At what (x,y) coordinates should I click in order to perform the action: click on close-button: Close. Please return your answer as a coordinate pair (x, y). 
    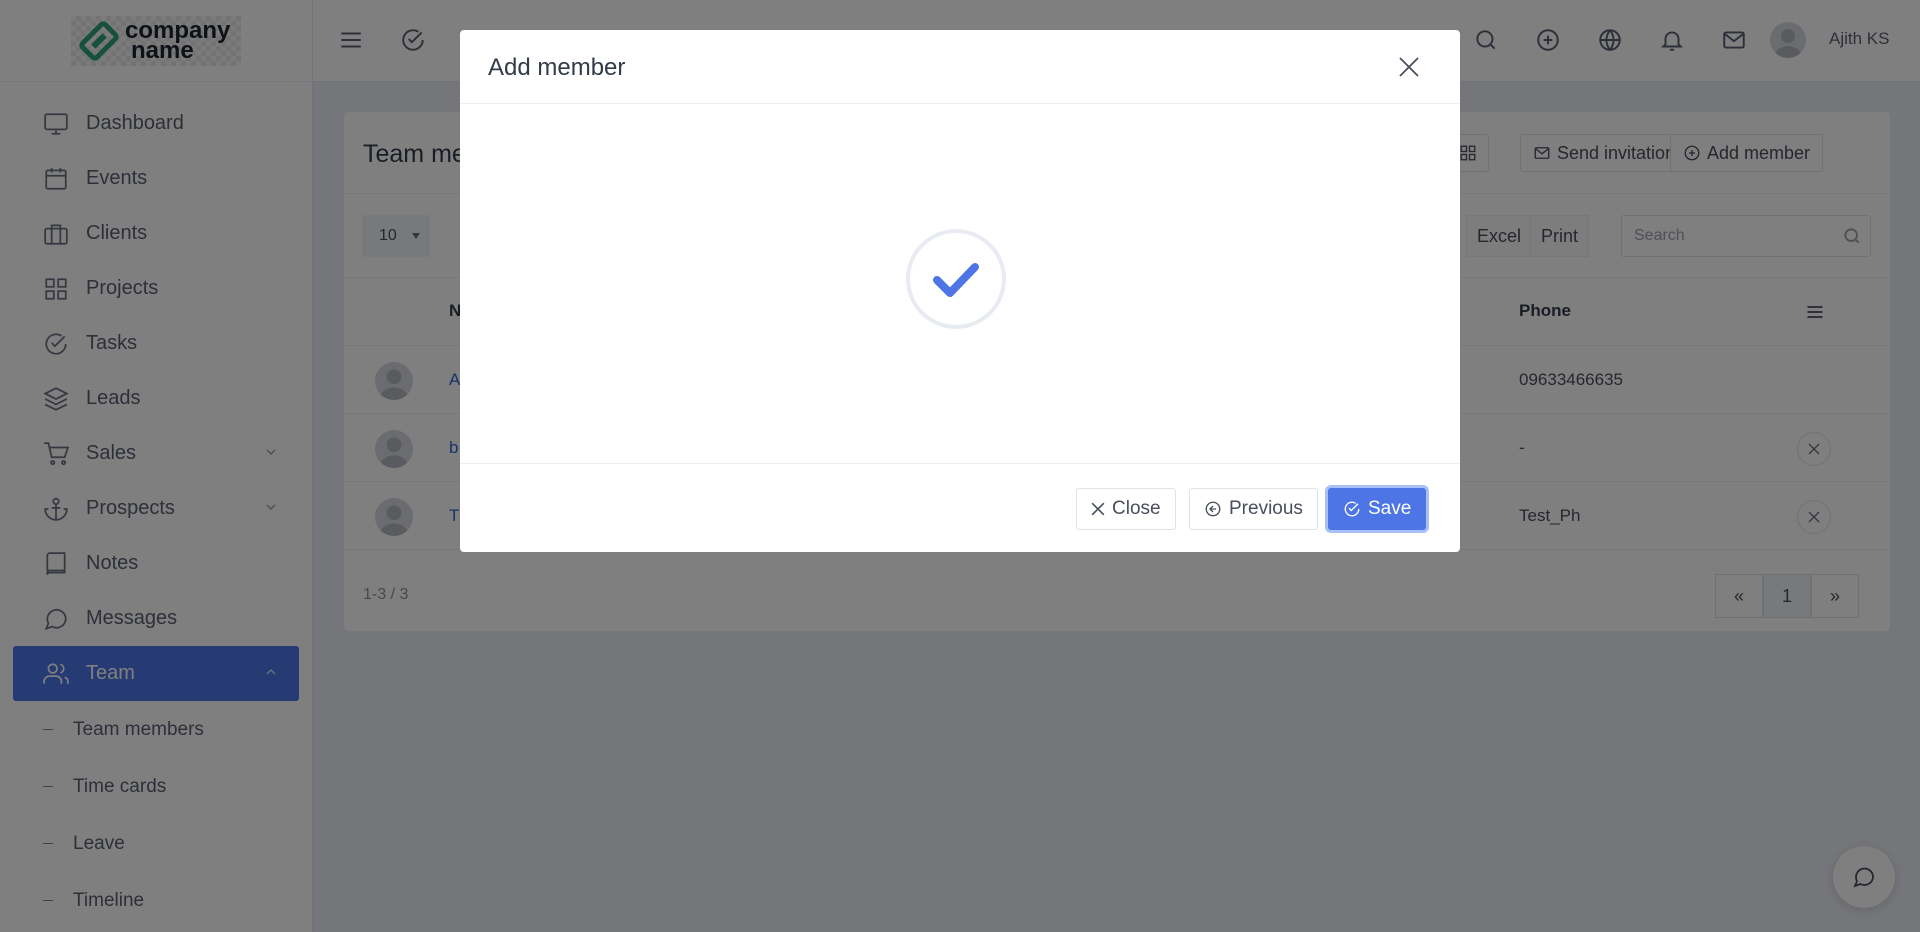
    Looking at the image, I should click on (1126, 509).